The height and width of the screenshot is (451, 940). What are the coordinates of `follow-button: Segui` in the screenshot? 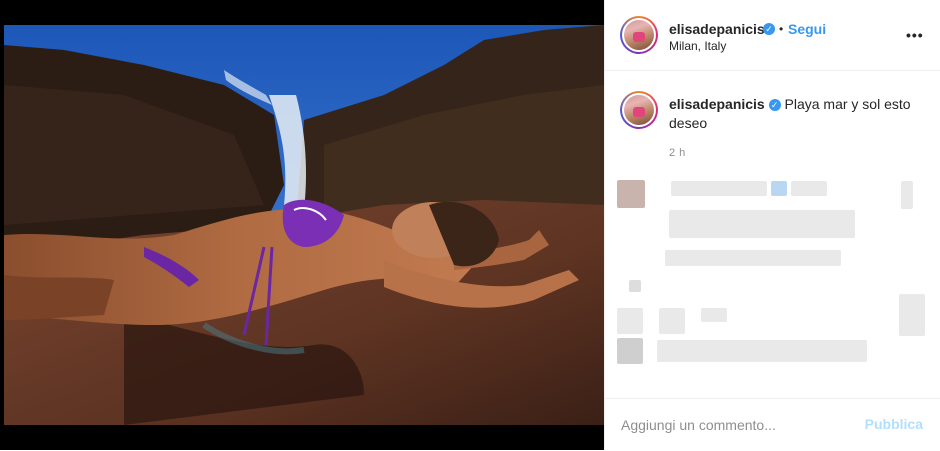 It's located at (807, 29).